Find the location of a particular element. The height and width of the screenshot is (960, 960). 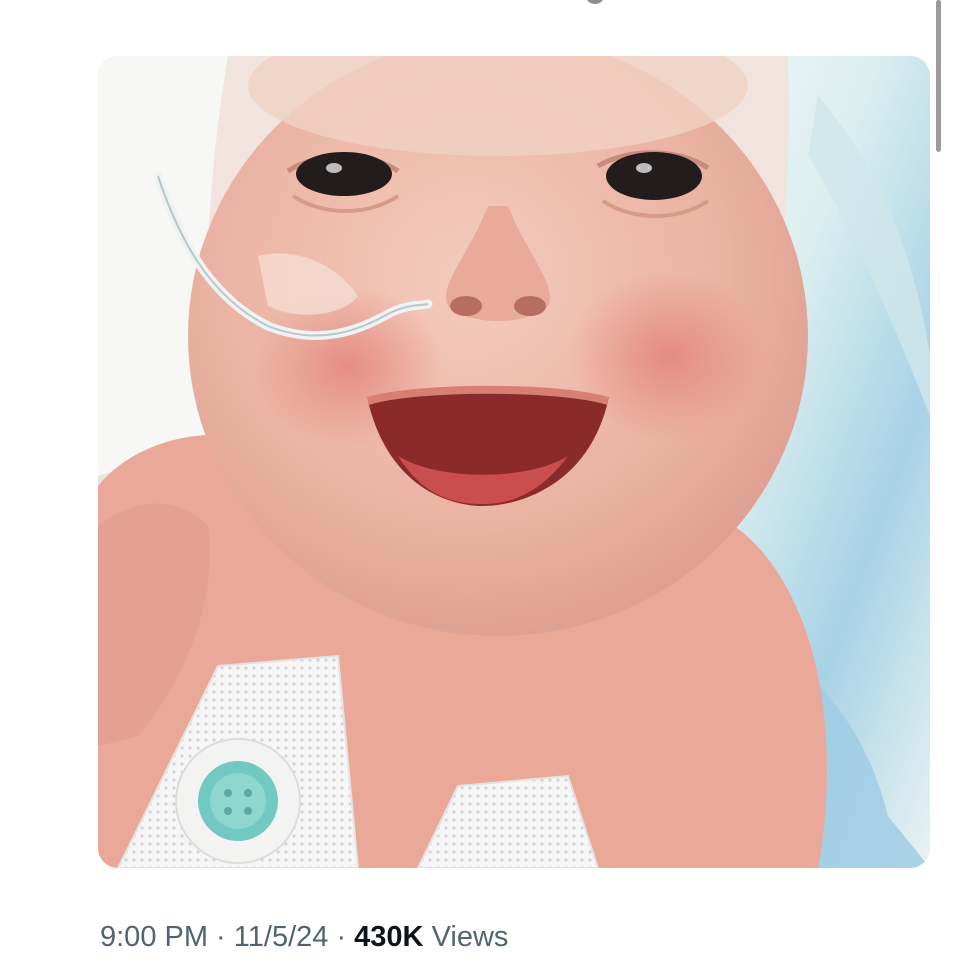

tweet-meta: 9:00 PM · 11/5/24 · 430K Views is located at coordinates (304, 937).